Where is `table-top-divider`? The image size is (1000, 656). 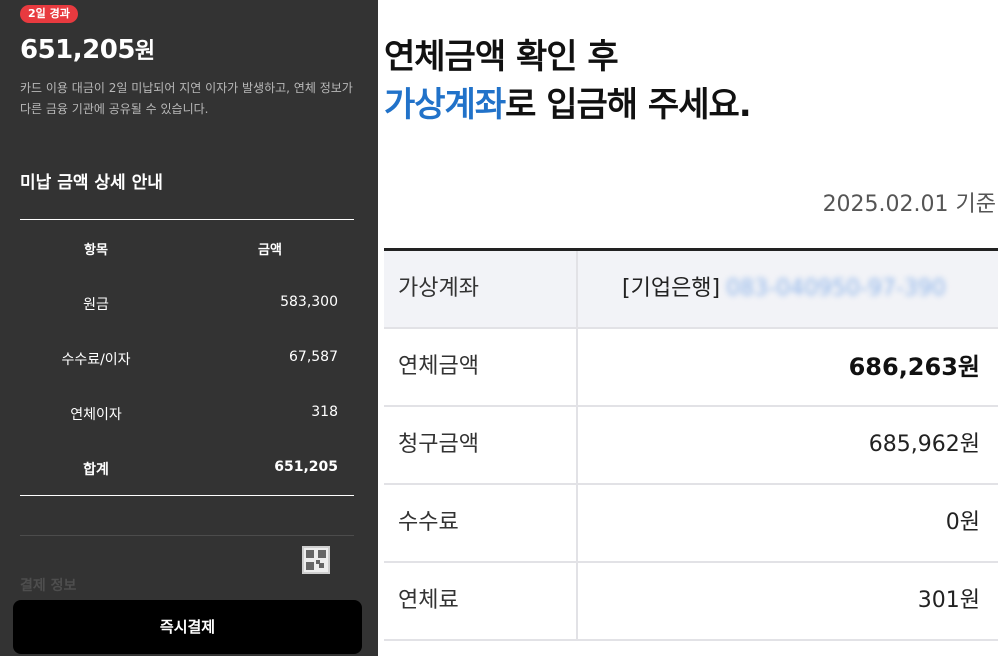 table-top-divider is located at coordinates (187, 219).